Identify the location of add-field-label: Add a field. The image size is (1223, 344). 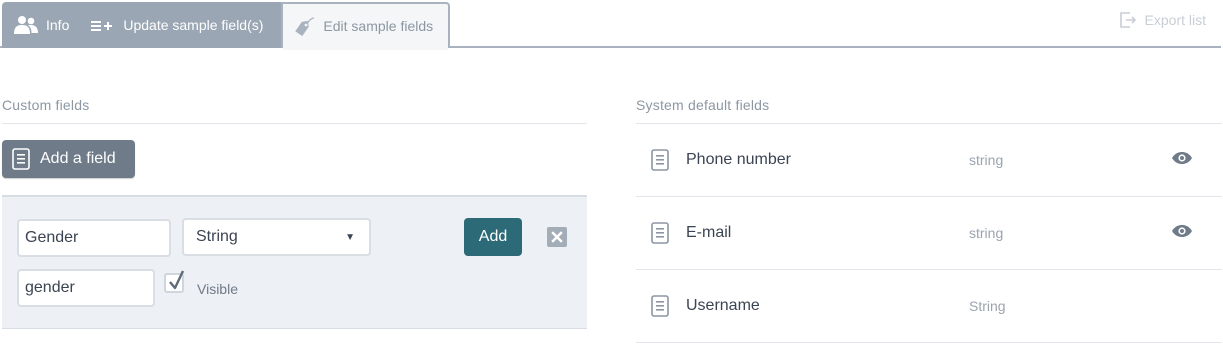
(78, 158).